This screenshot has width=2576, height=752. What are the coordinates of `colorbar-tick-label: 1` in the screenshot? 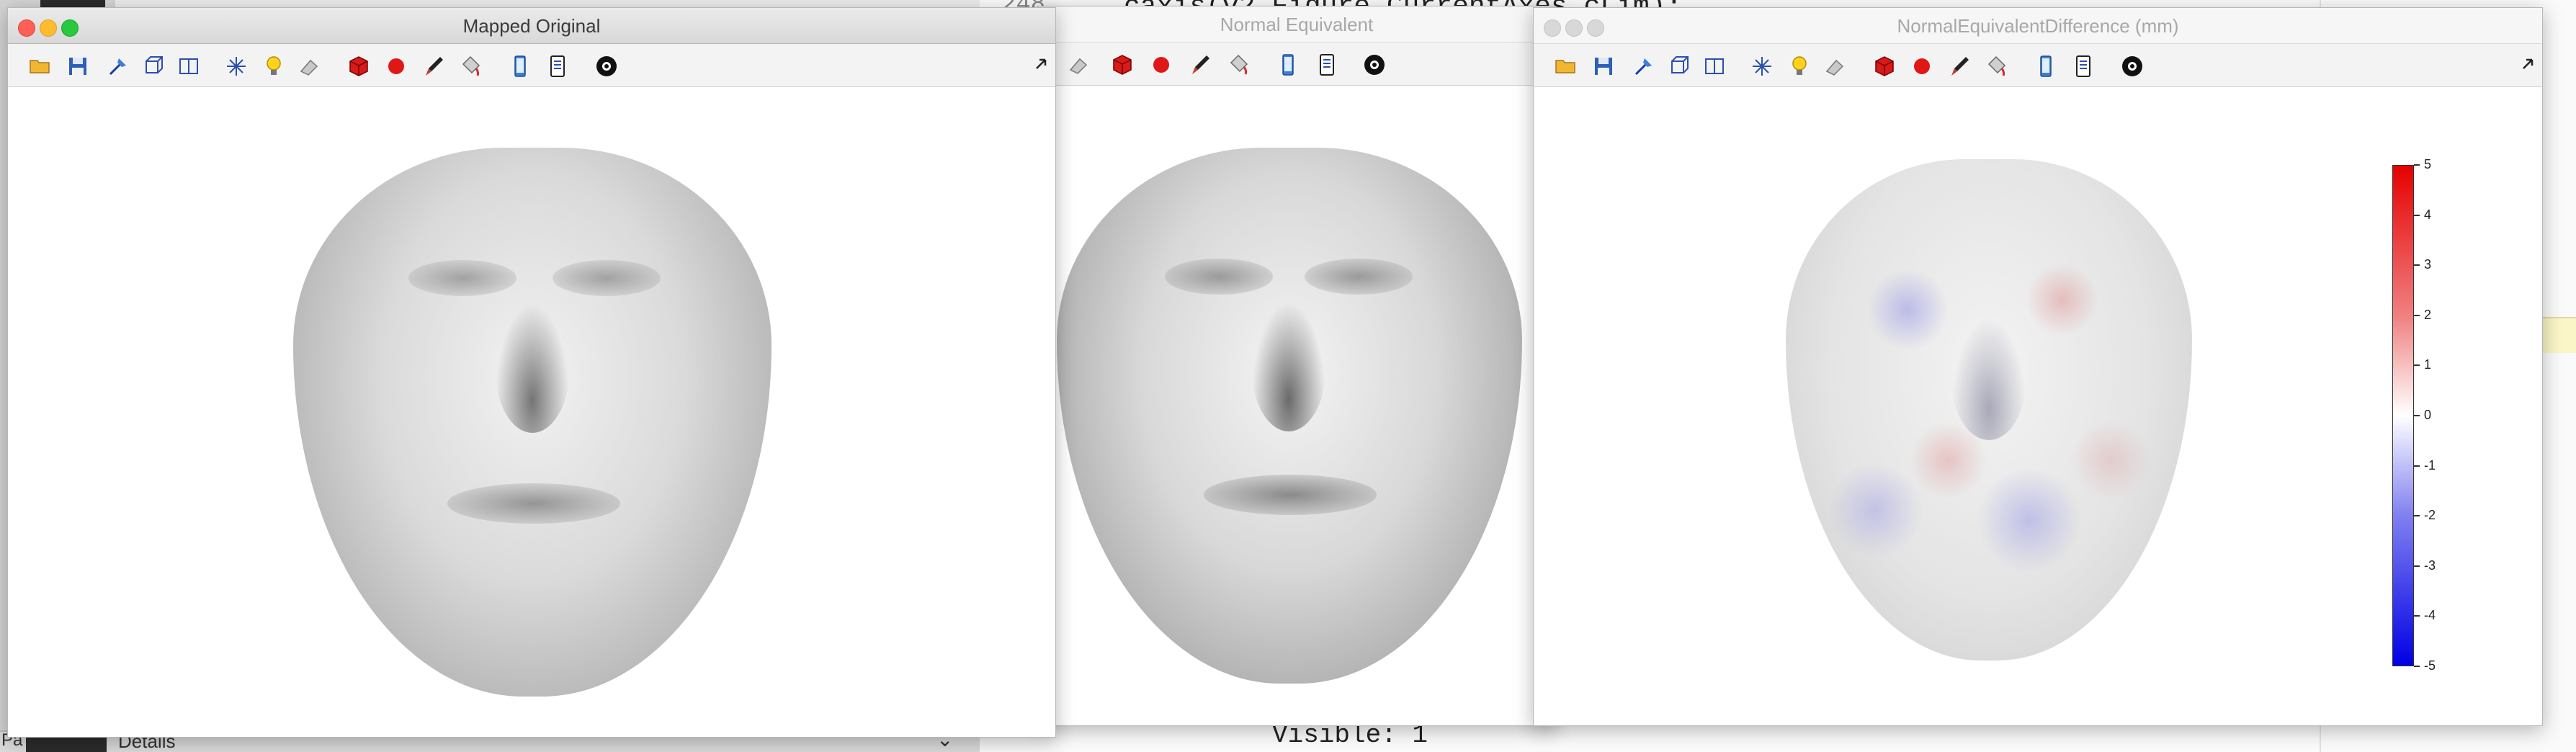 It's located at (2422, 364).